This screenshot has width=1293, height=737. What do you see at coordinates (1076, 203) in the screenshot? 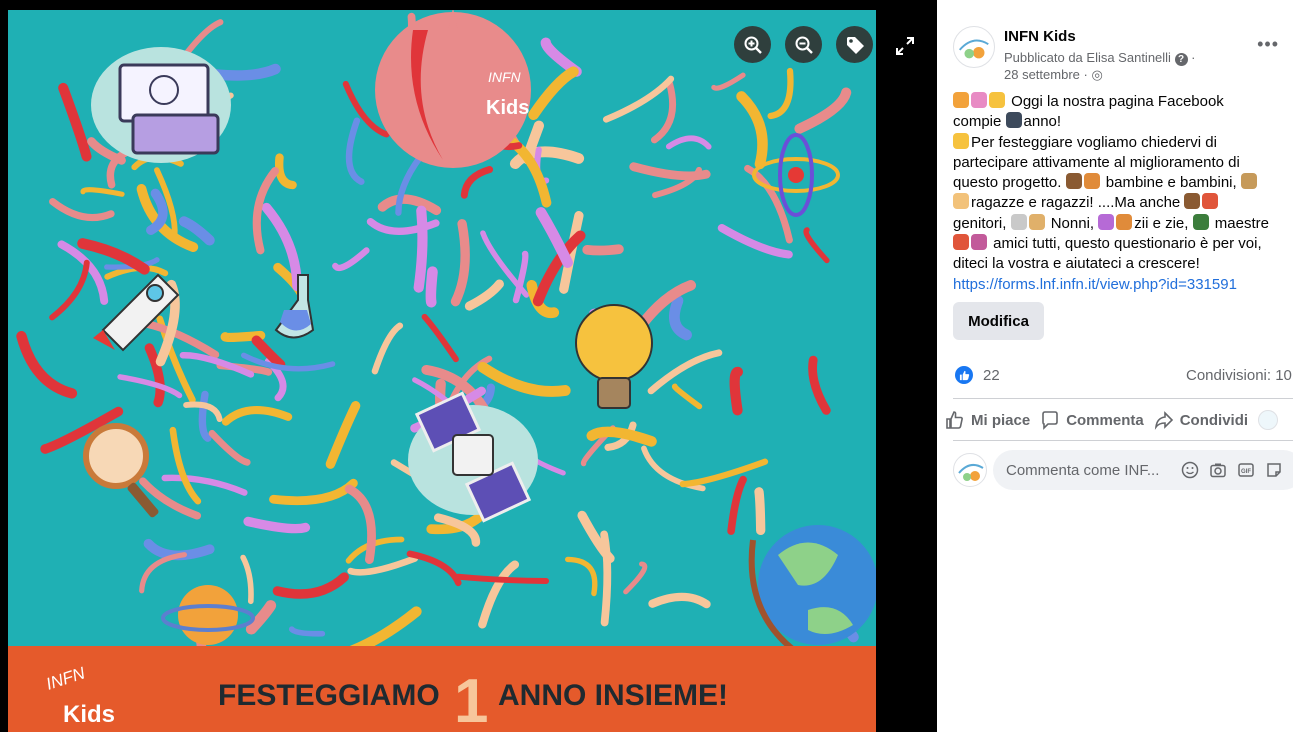
I see `post-text-line: ragazze e ragazzi! ....Ma anche` at bounding box center [1076, 203].